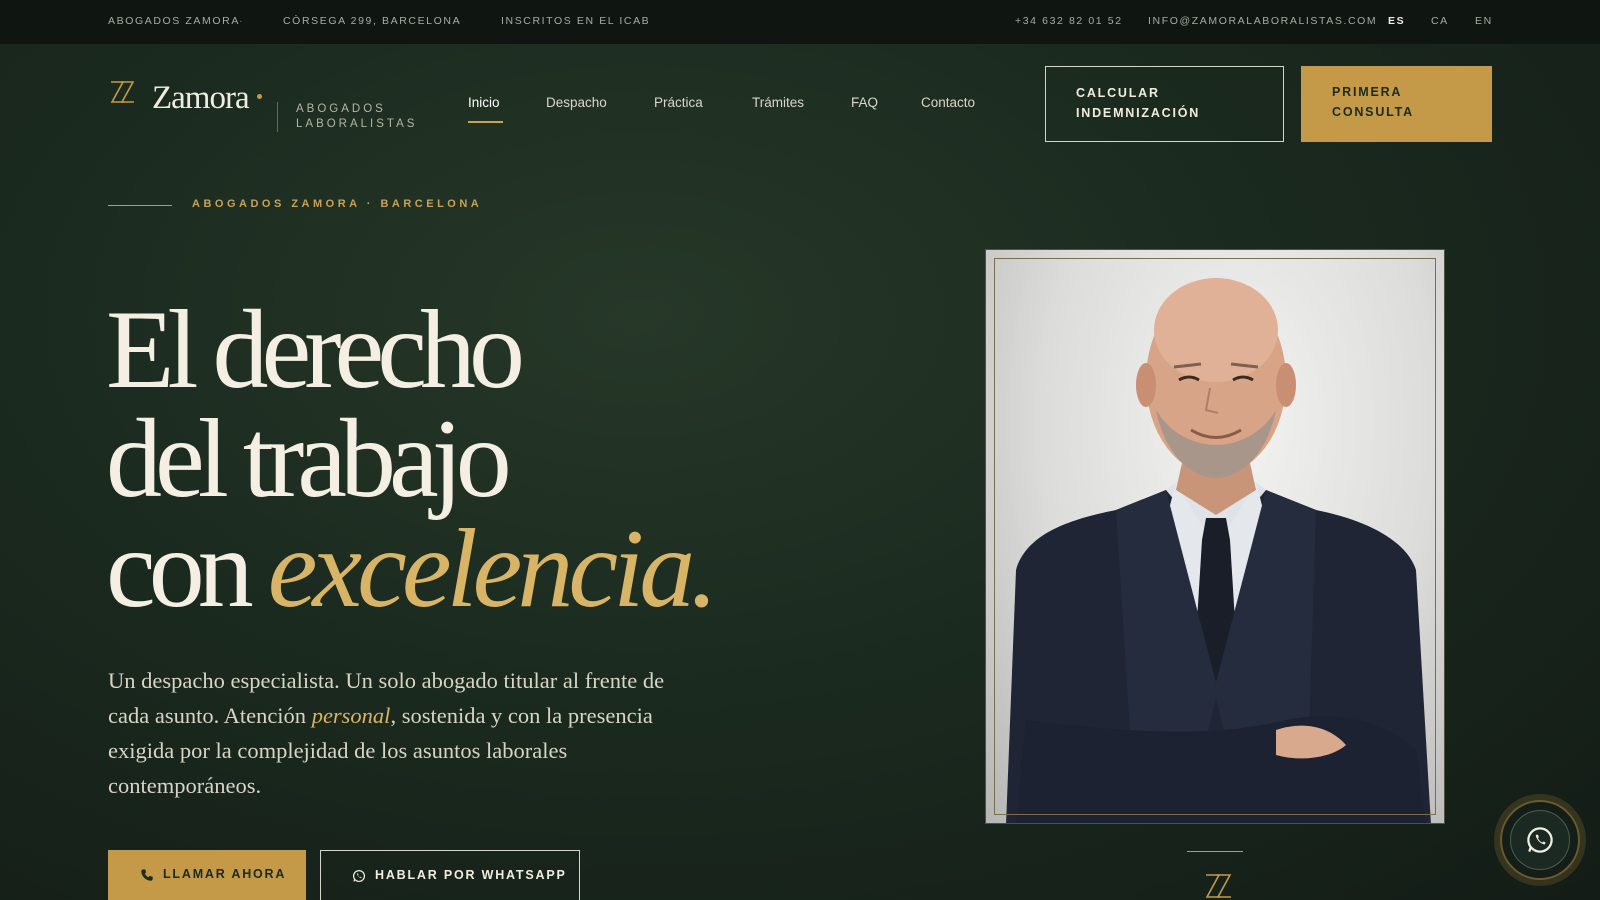  Describe the element at coordinates (1215, 851) in the screenshot. I see `portrait-caption-line` at that location.